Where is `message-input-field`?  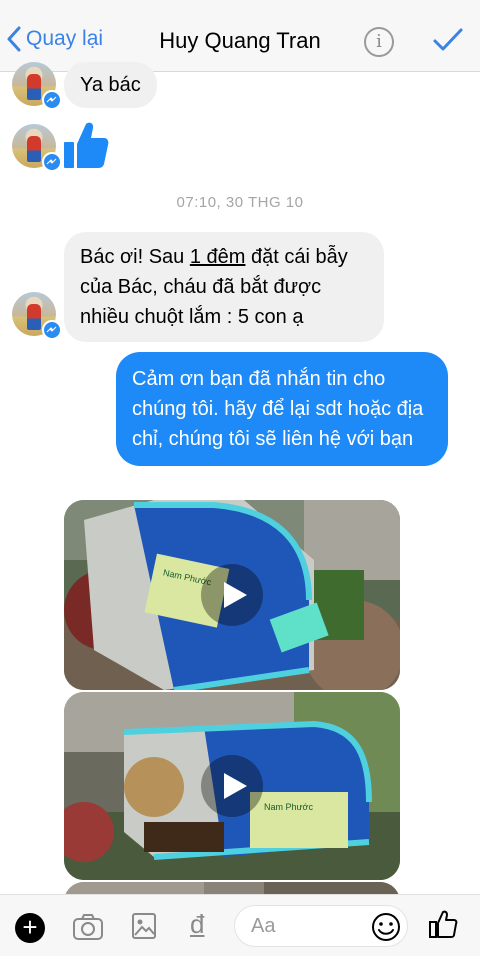
message-input-field is located at coordinates (321, 926).